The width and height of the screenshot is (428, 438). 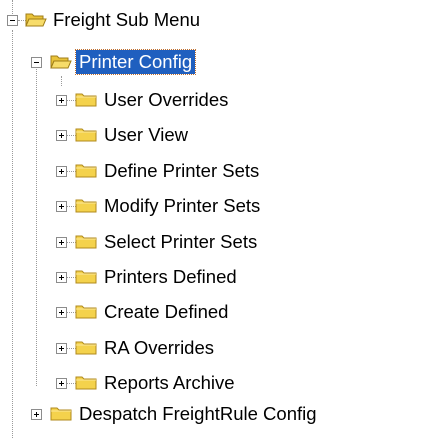 What do you see at coordinates (169, 382) in the screenshot?
I see `tree-node-label: Reports Archive` at bounding box center [169, 382].